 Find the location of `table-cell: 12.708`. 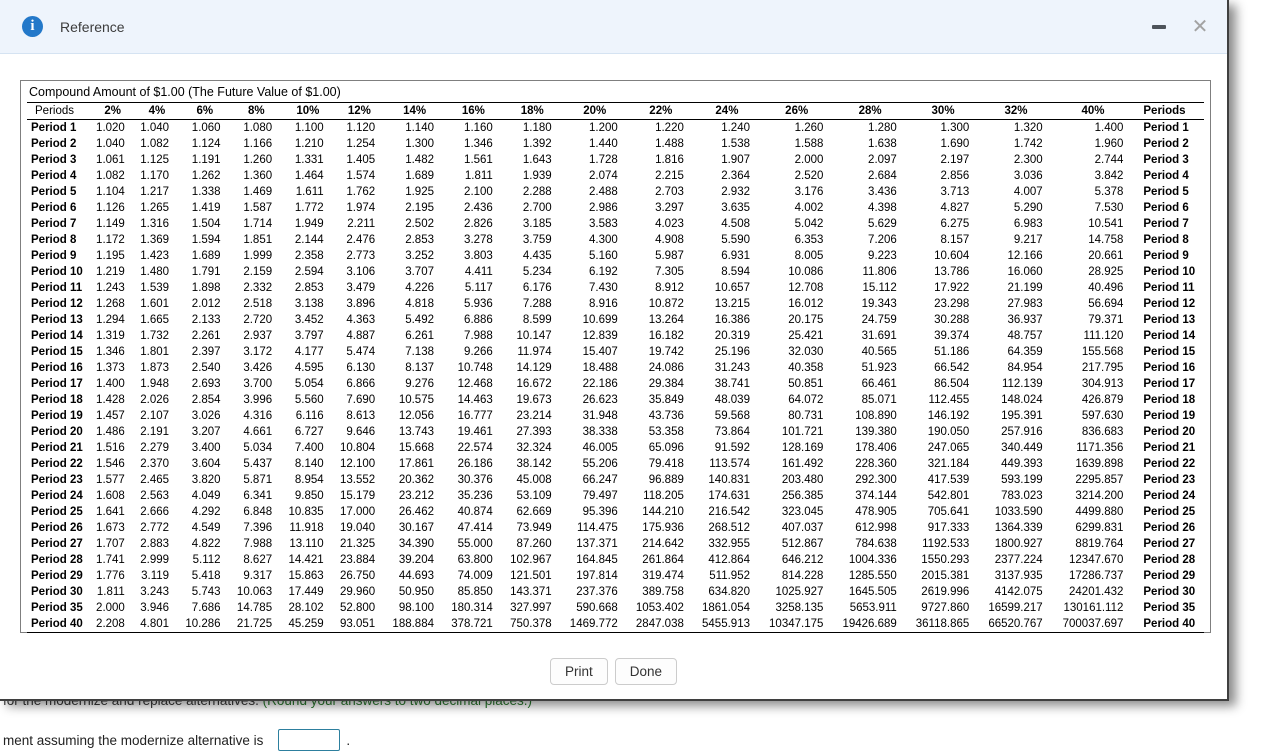

table-cell: 12.708 is located at coordinates (806, 288).